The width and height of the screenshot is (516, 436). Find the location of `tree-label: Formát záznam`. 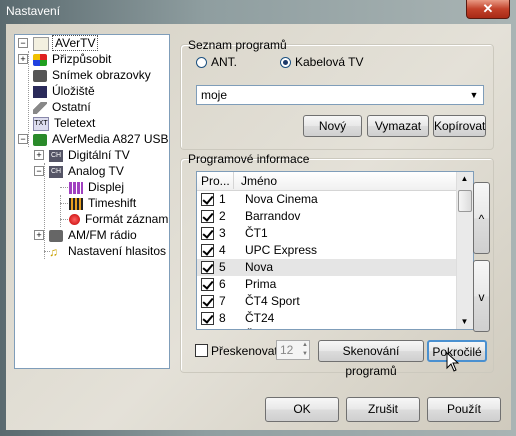

tree-label: Formát záznam is located at coordinates (127, 219).